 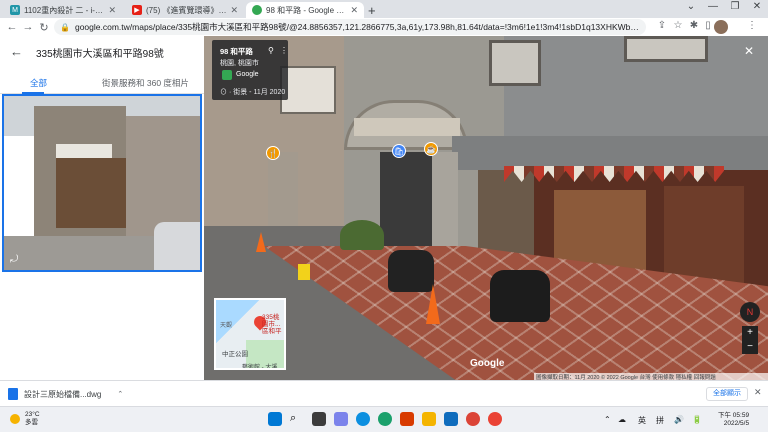 What do you see at coordinates (662, 25) in the screenshot?
I see `share-icon: ⇪` at bounding box center [662, 25].